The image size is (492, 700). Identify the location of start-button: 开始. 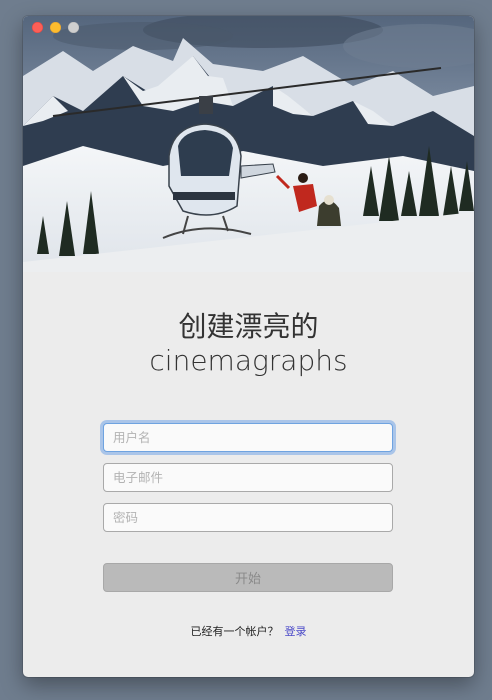
(248, 577).